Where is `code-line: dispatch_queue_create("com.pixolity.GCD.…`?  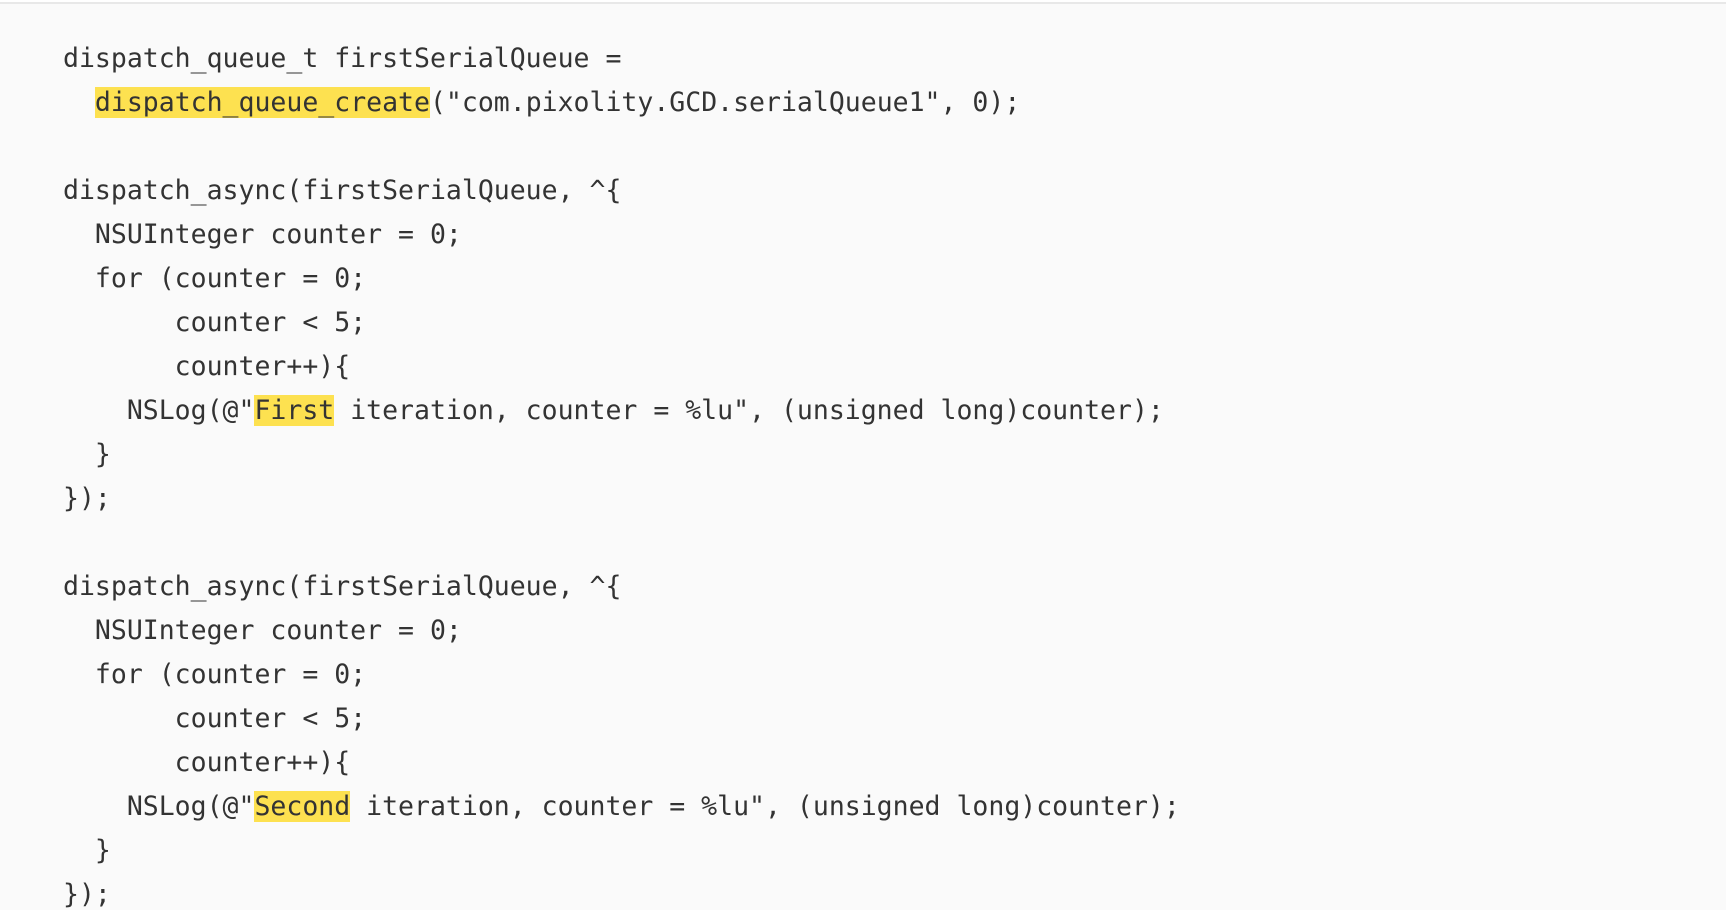
code-line: dispatch_queue_create("com.pixolity.GCD.… is located at coordinates (621, 103).